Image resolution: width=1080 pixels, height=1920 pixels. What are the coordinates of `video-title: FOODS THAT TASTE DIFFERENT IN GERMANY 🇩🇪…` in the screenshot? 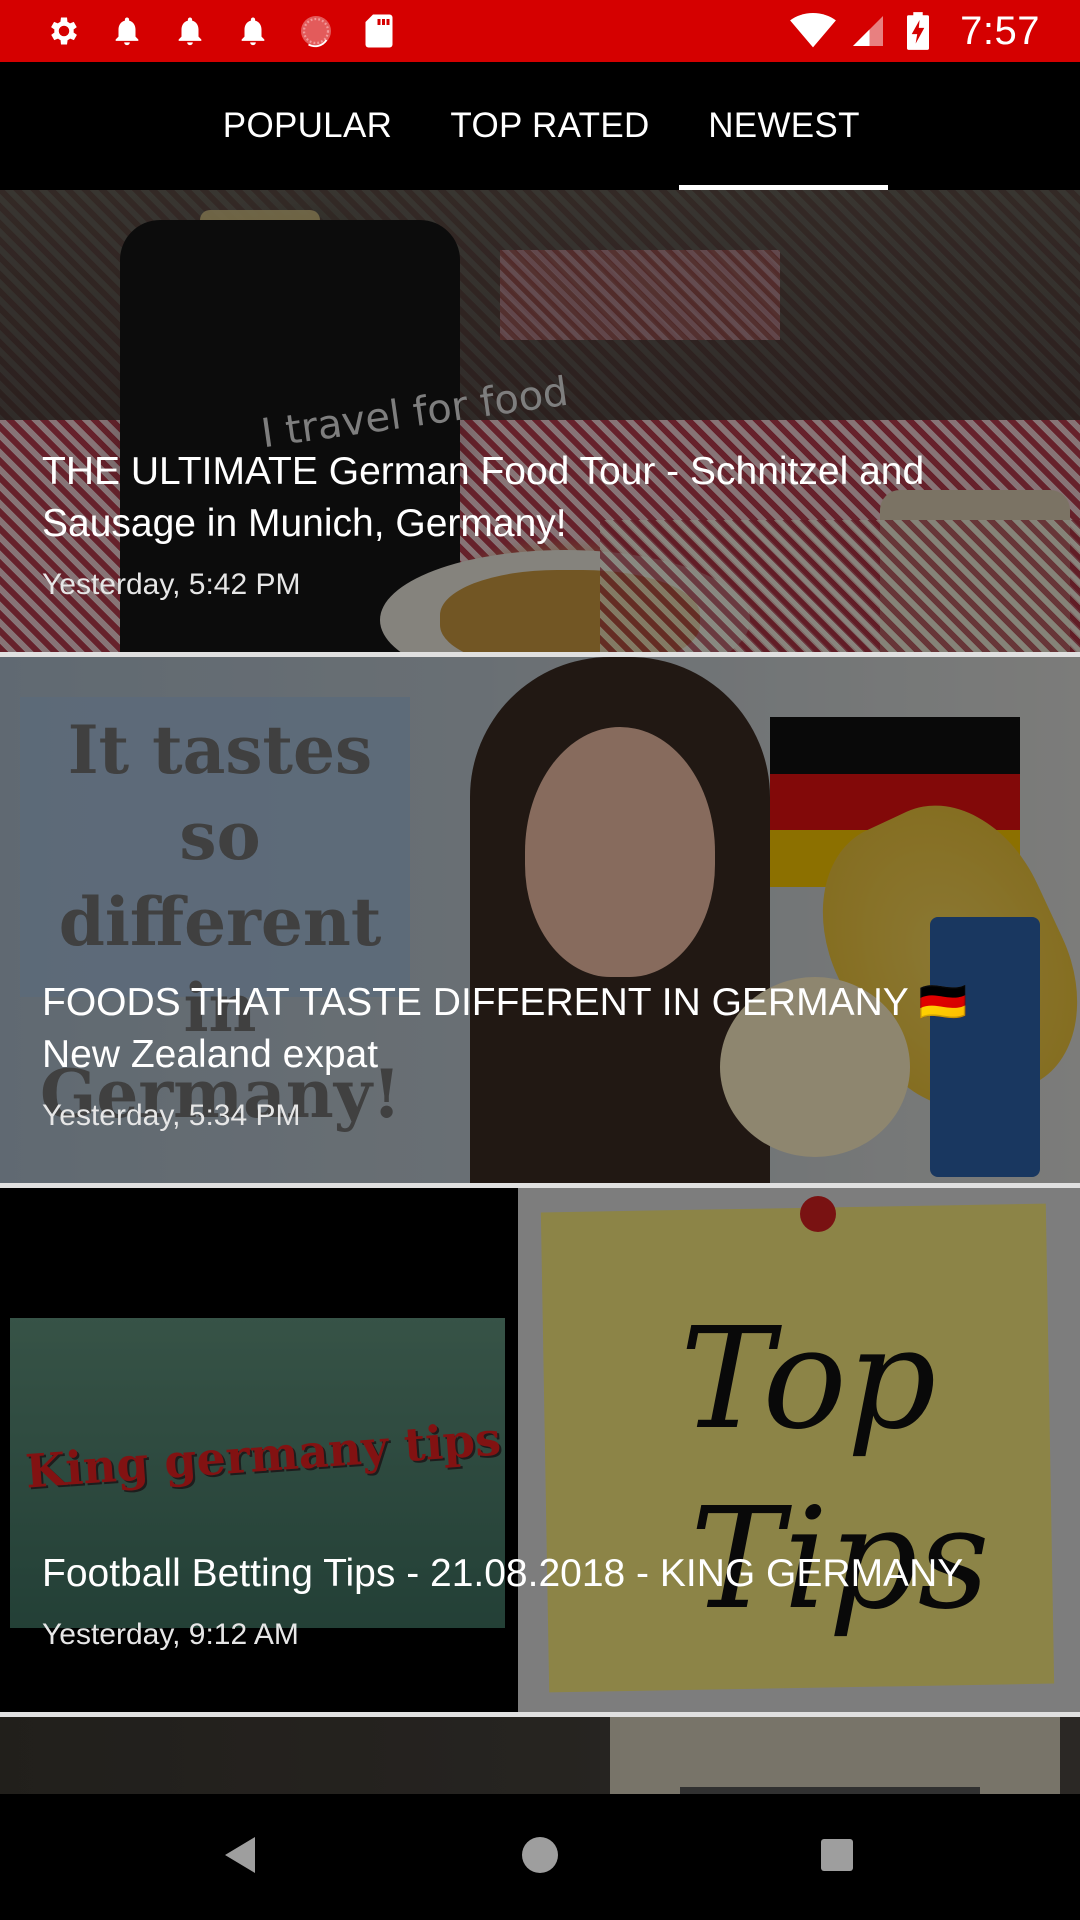 It's located at (505, 1028).